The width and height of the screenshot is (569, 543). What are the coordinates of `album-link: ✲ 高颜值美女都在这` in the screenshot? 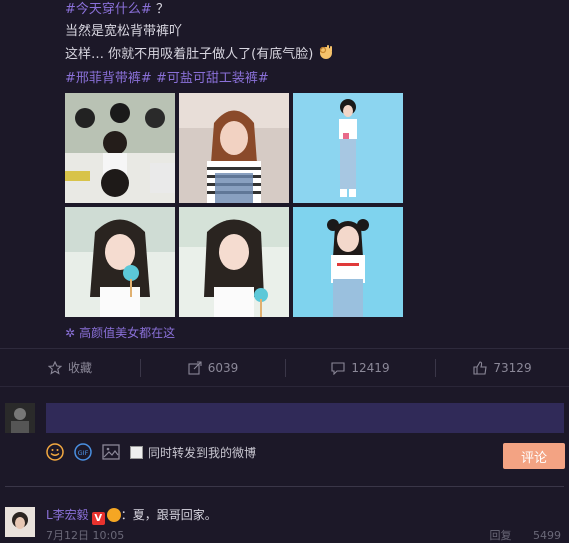 It's located at (120, 332).